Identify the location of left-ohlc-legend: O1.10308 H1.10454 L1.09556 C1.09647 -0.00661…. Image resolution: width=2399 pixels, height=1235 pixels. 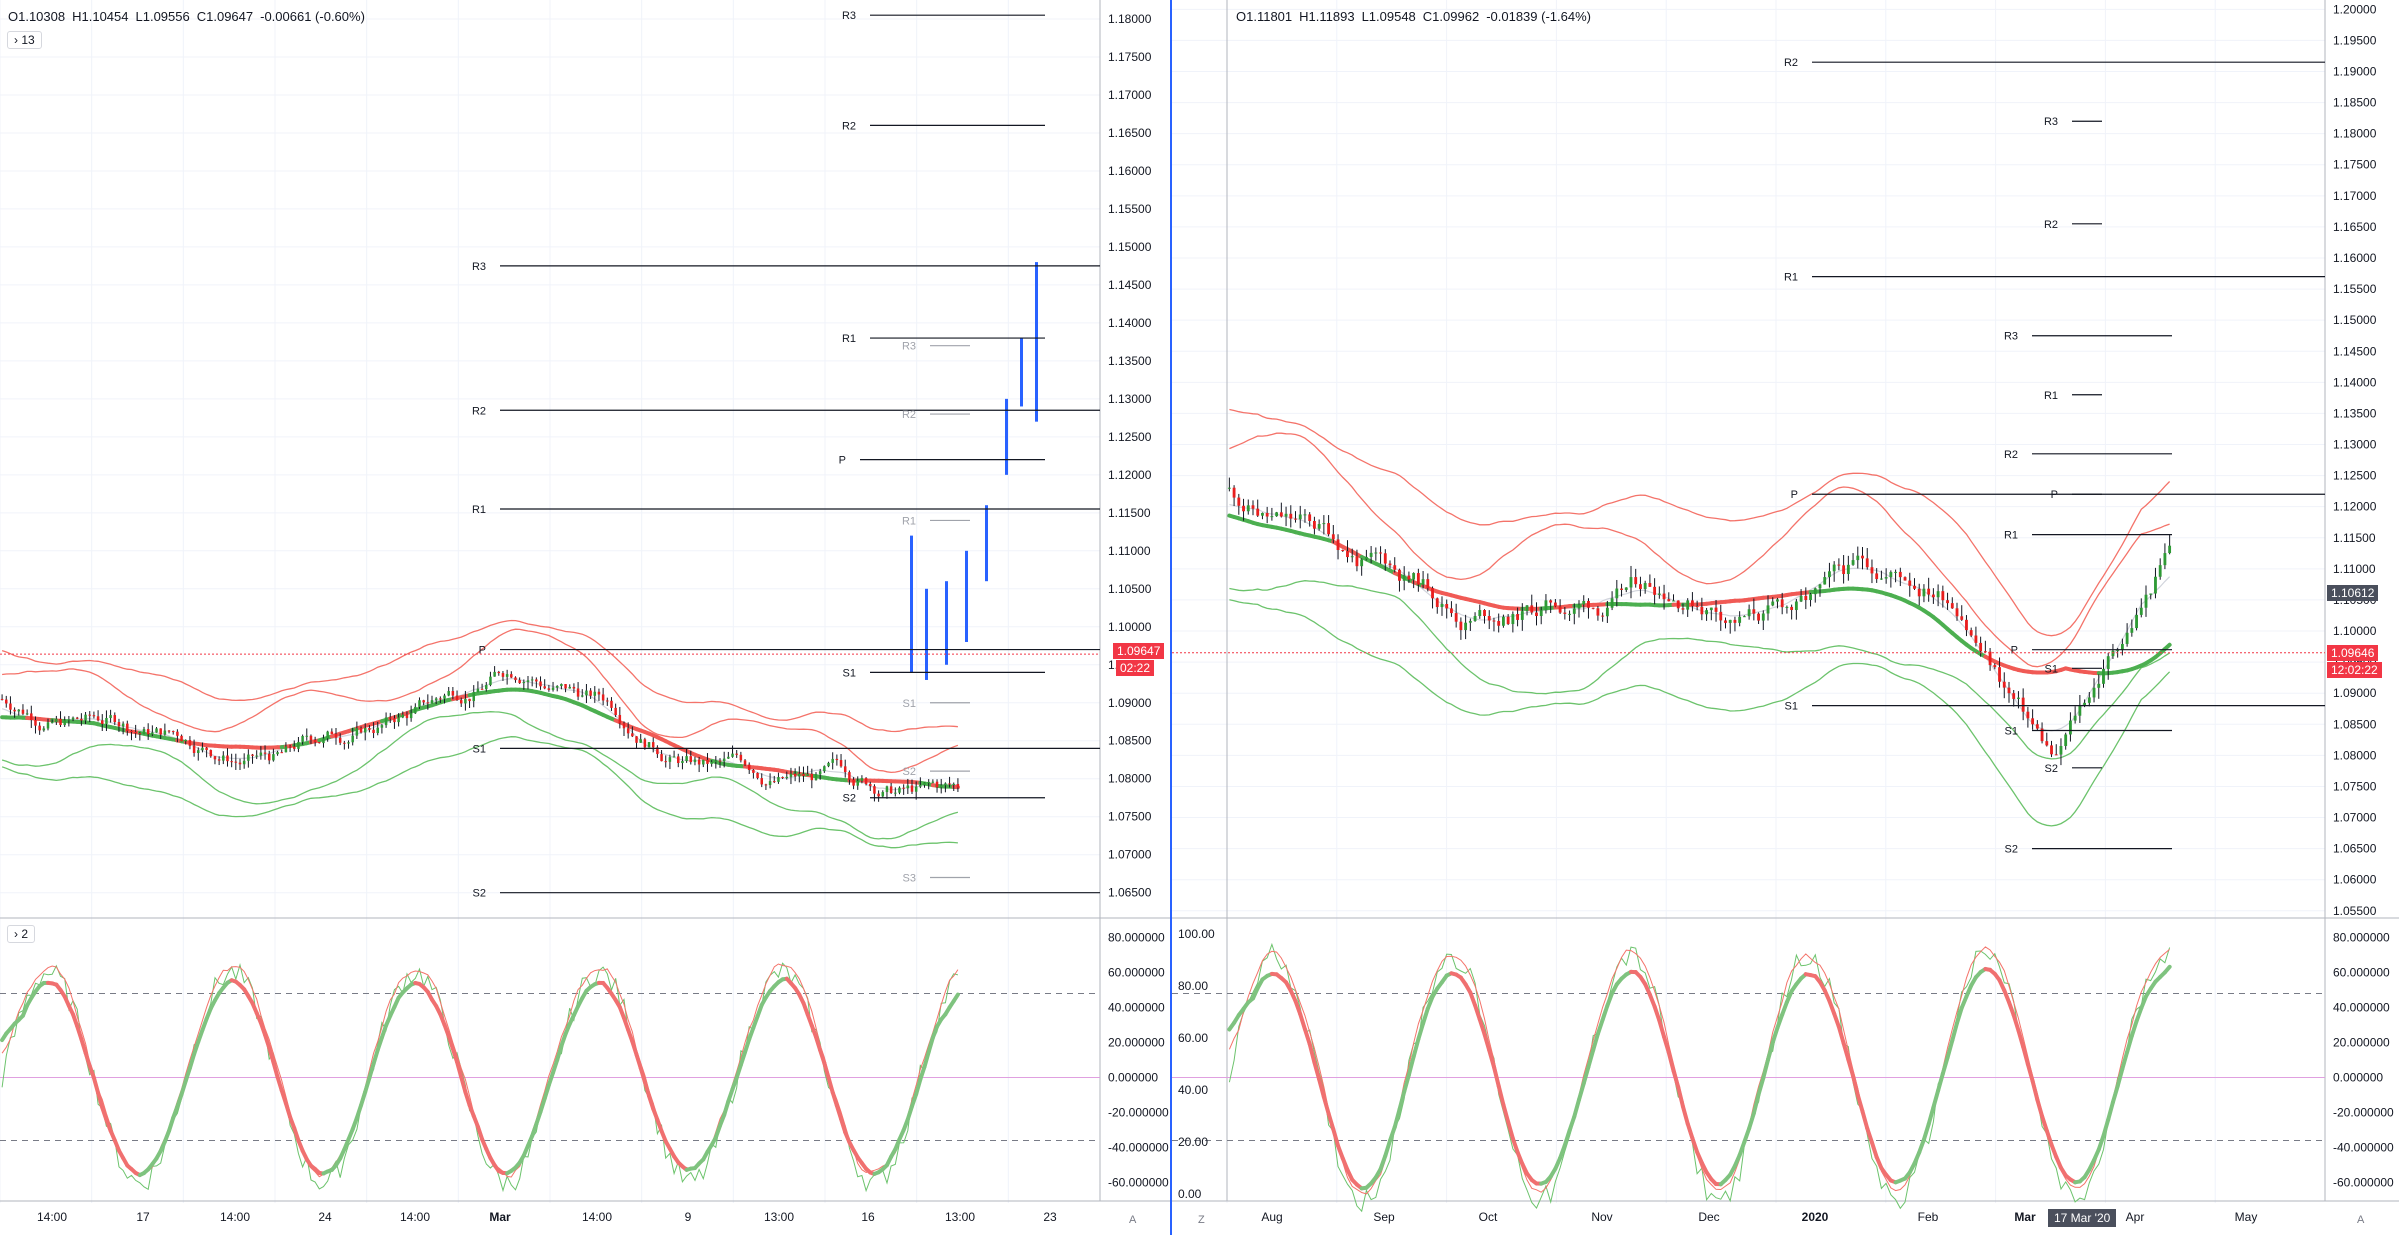
(190, 16).